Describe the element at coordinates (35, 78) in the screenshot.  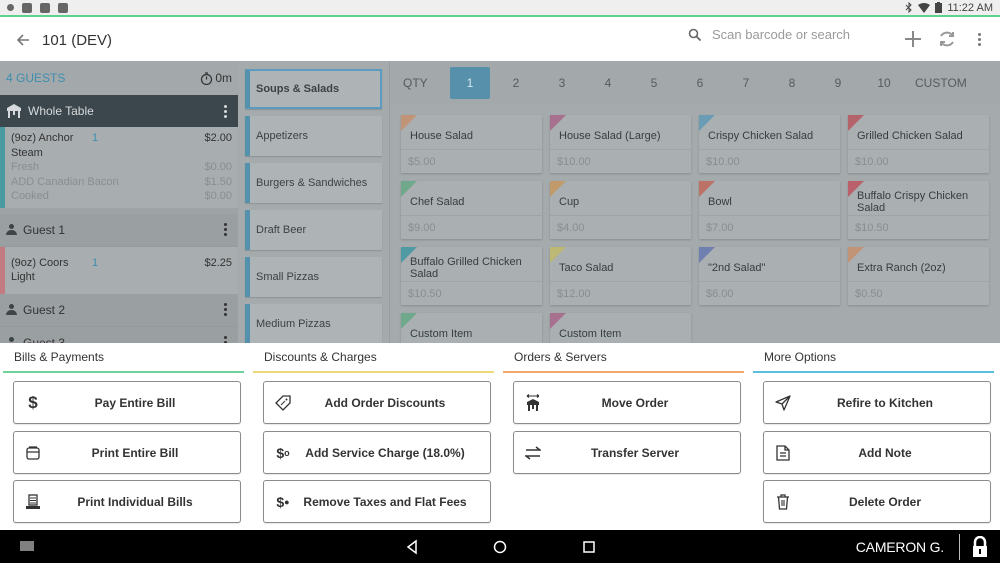
I see `guests-count: 4 GUESTS` at that location.